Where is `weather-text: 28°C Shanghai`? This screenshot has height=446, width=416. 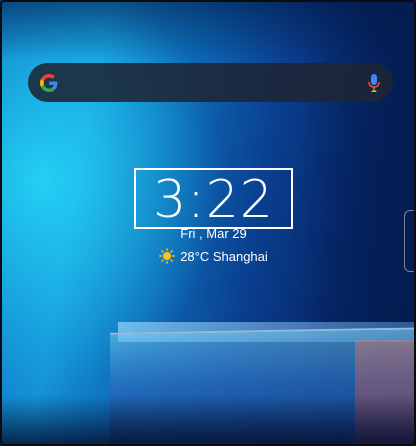
weather-text: 28°C Shanghai is located at coordinates (224, 256).